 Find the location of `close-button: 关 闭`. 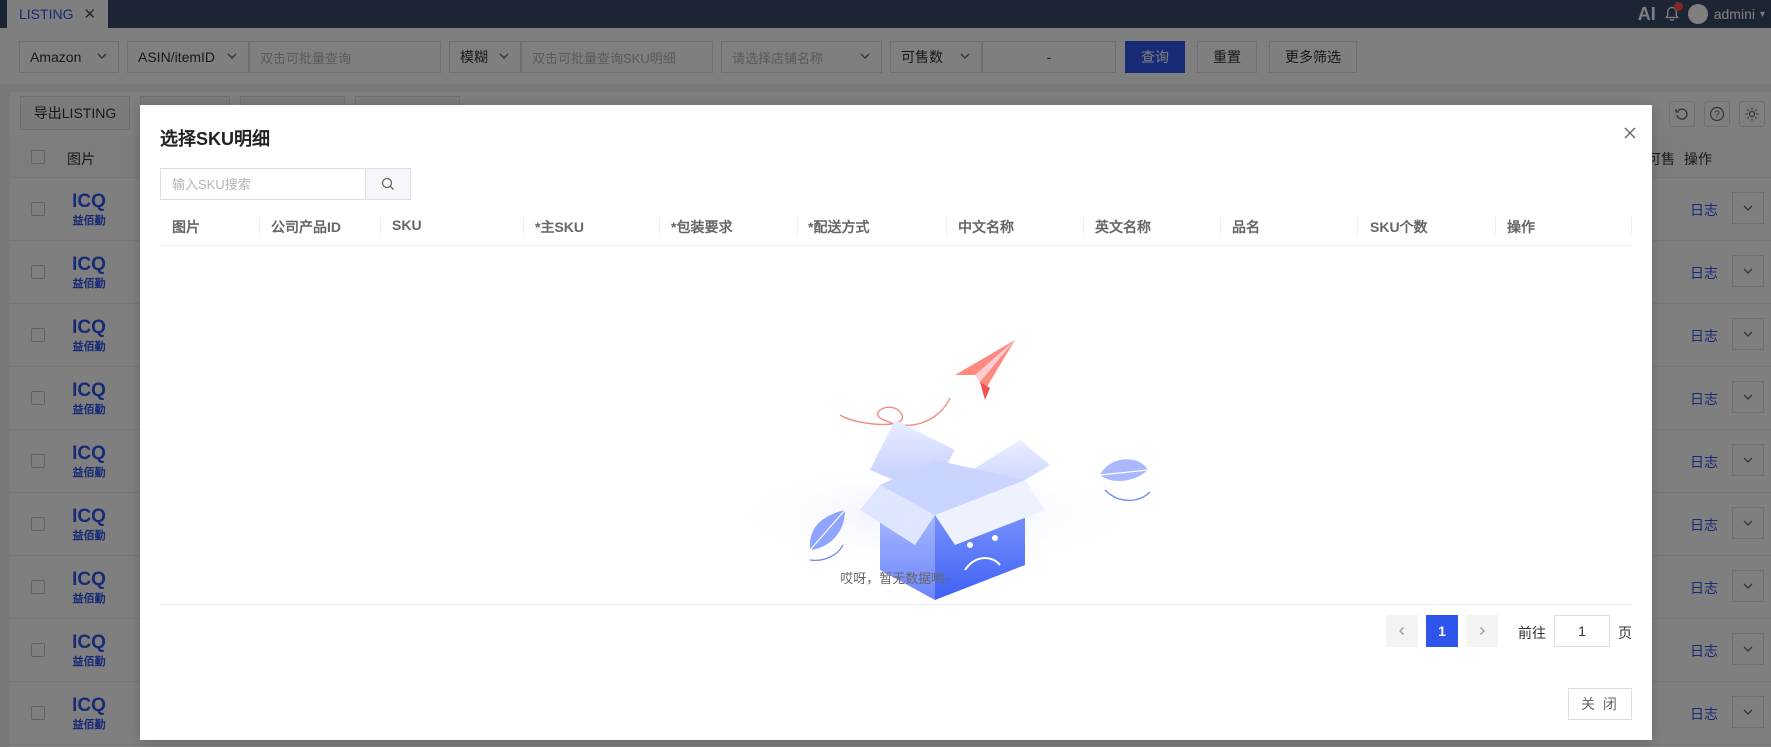

close-button: 关 闭 is located at coordinates (1600, 704).